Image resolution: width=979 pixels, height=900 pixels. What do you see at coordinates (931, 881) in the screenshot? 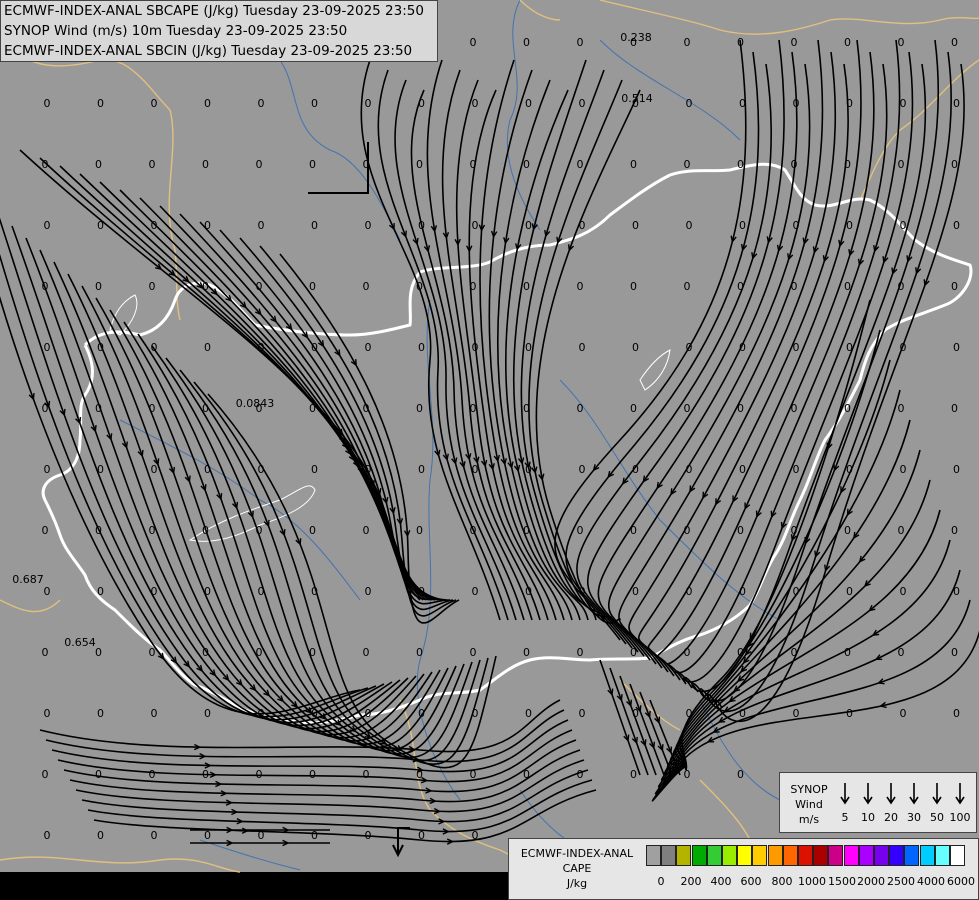
I see `cape-tick-label: 4000` at bounding box center [931, 881].